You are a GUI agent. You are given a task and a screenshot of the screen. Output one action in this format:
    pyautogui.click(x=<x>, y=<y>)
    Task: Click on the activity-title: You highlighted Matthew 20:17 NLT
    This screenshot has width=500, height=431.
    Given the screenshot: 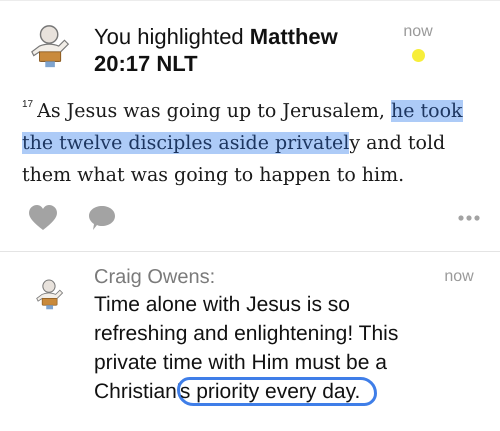 What is the action you would take?
    pyautogui.click(x=216, y=50)
    